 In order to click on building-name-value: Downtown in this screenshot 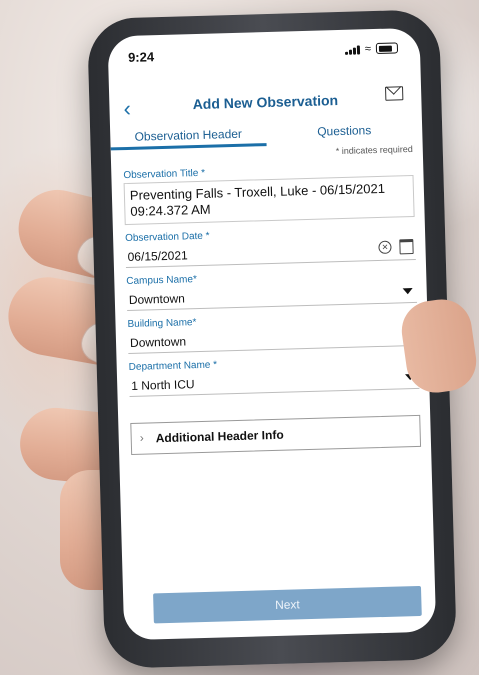, I will do `click(158, 342)`.